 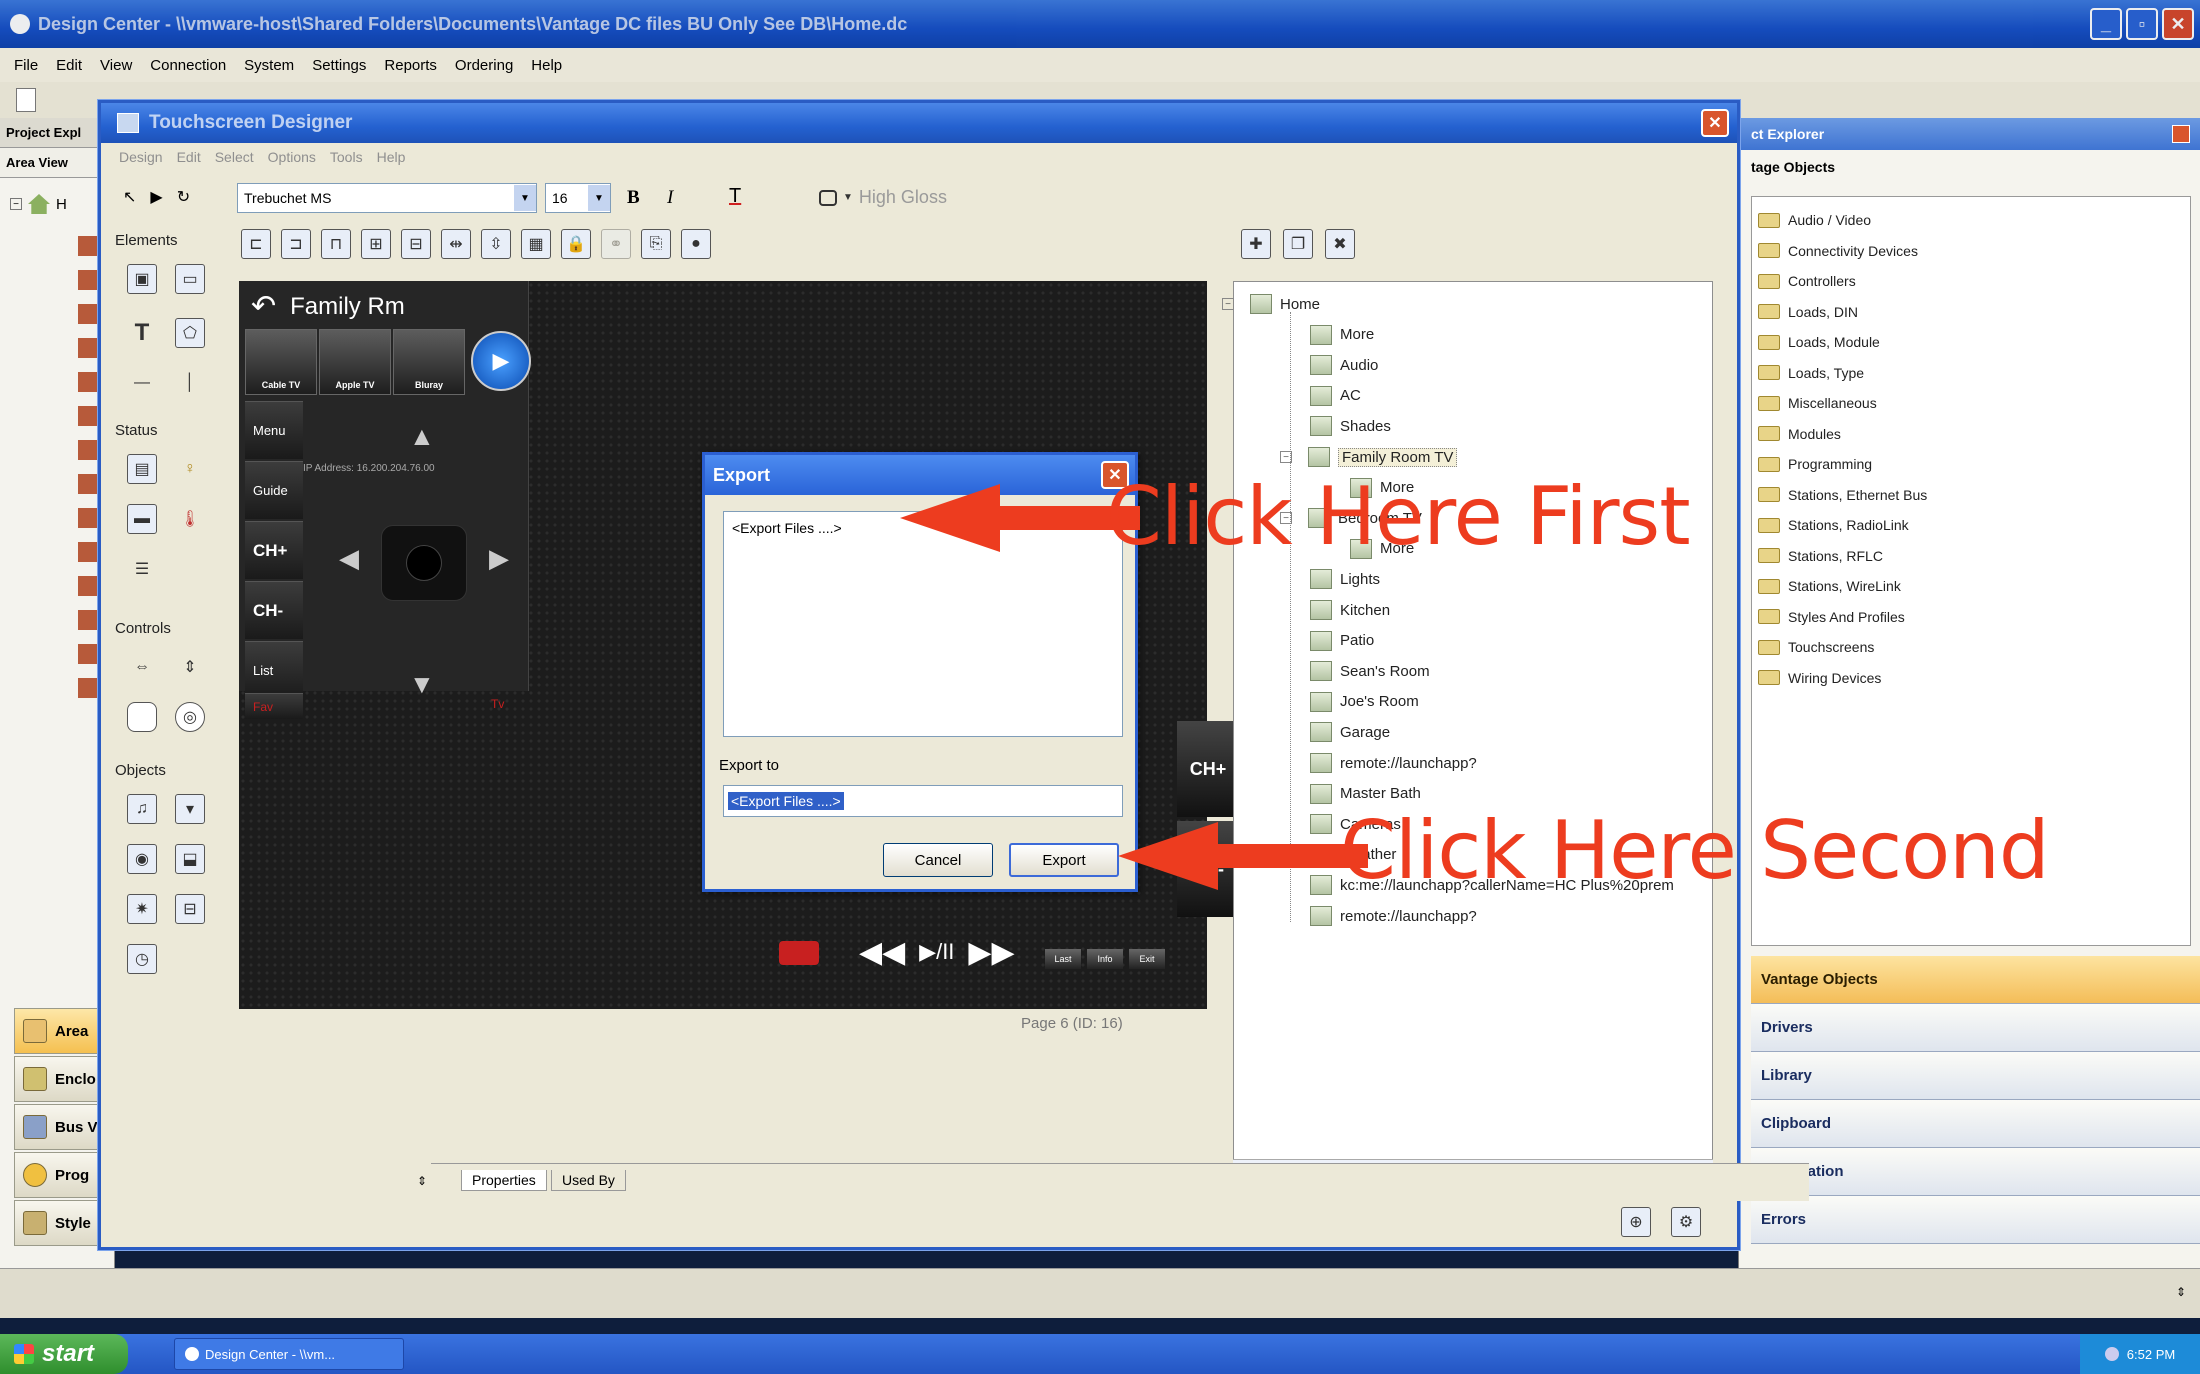 What do you see at coordinates (1971, 525) in the screenshot?
I see `list-item: Stations, RadioLink` at bounding box center [1971, 525].